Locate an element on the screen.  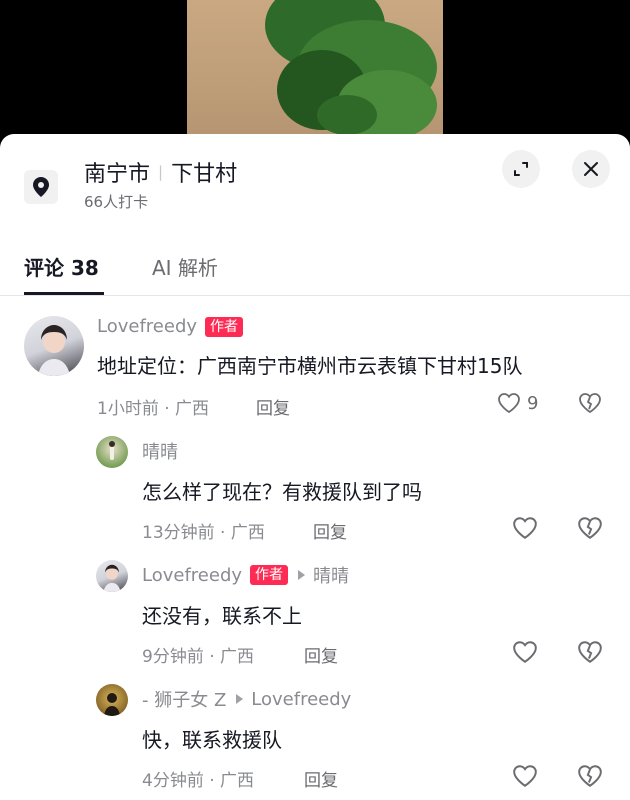
comment-author-row: 晴晴 is located at coordinates (160, 451).